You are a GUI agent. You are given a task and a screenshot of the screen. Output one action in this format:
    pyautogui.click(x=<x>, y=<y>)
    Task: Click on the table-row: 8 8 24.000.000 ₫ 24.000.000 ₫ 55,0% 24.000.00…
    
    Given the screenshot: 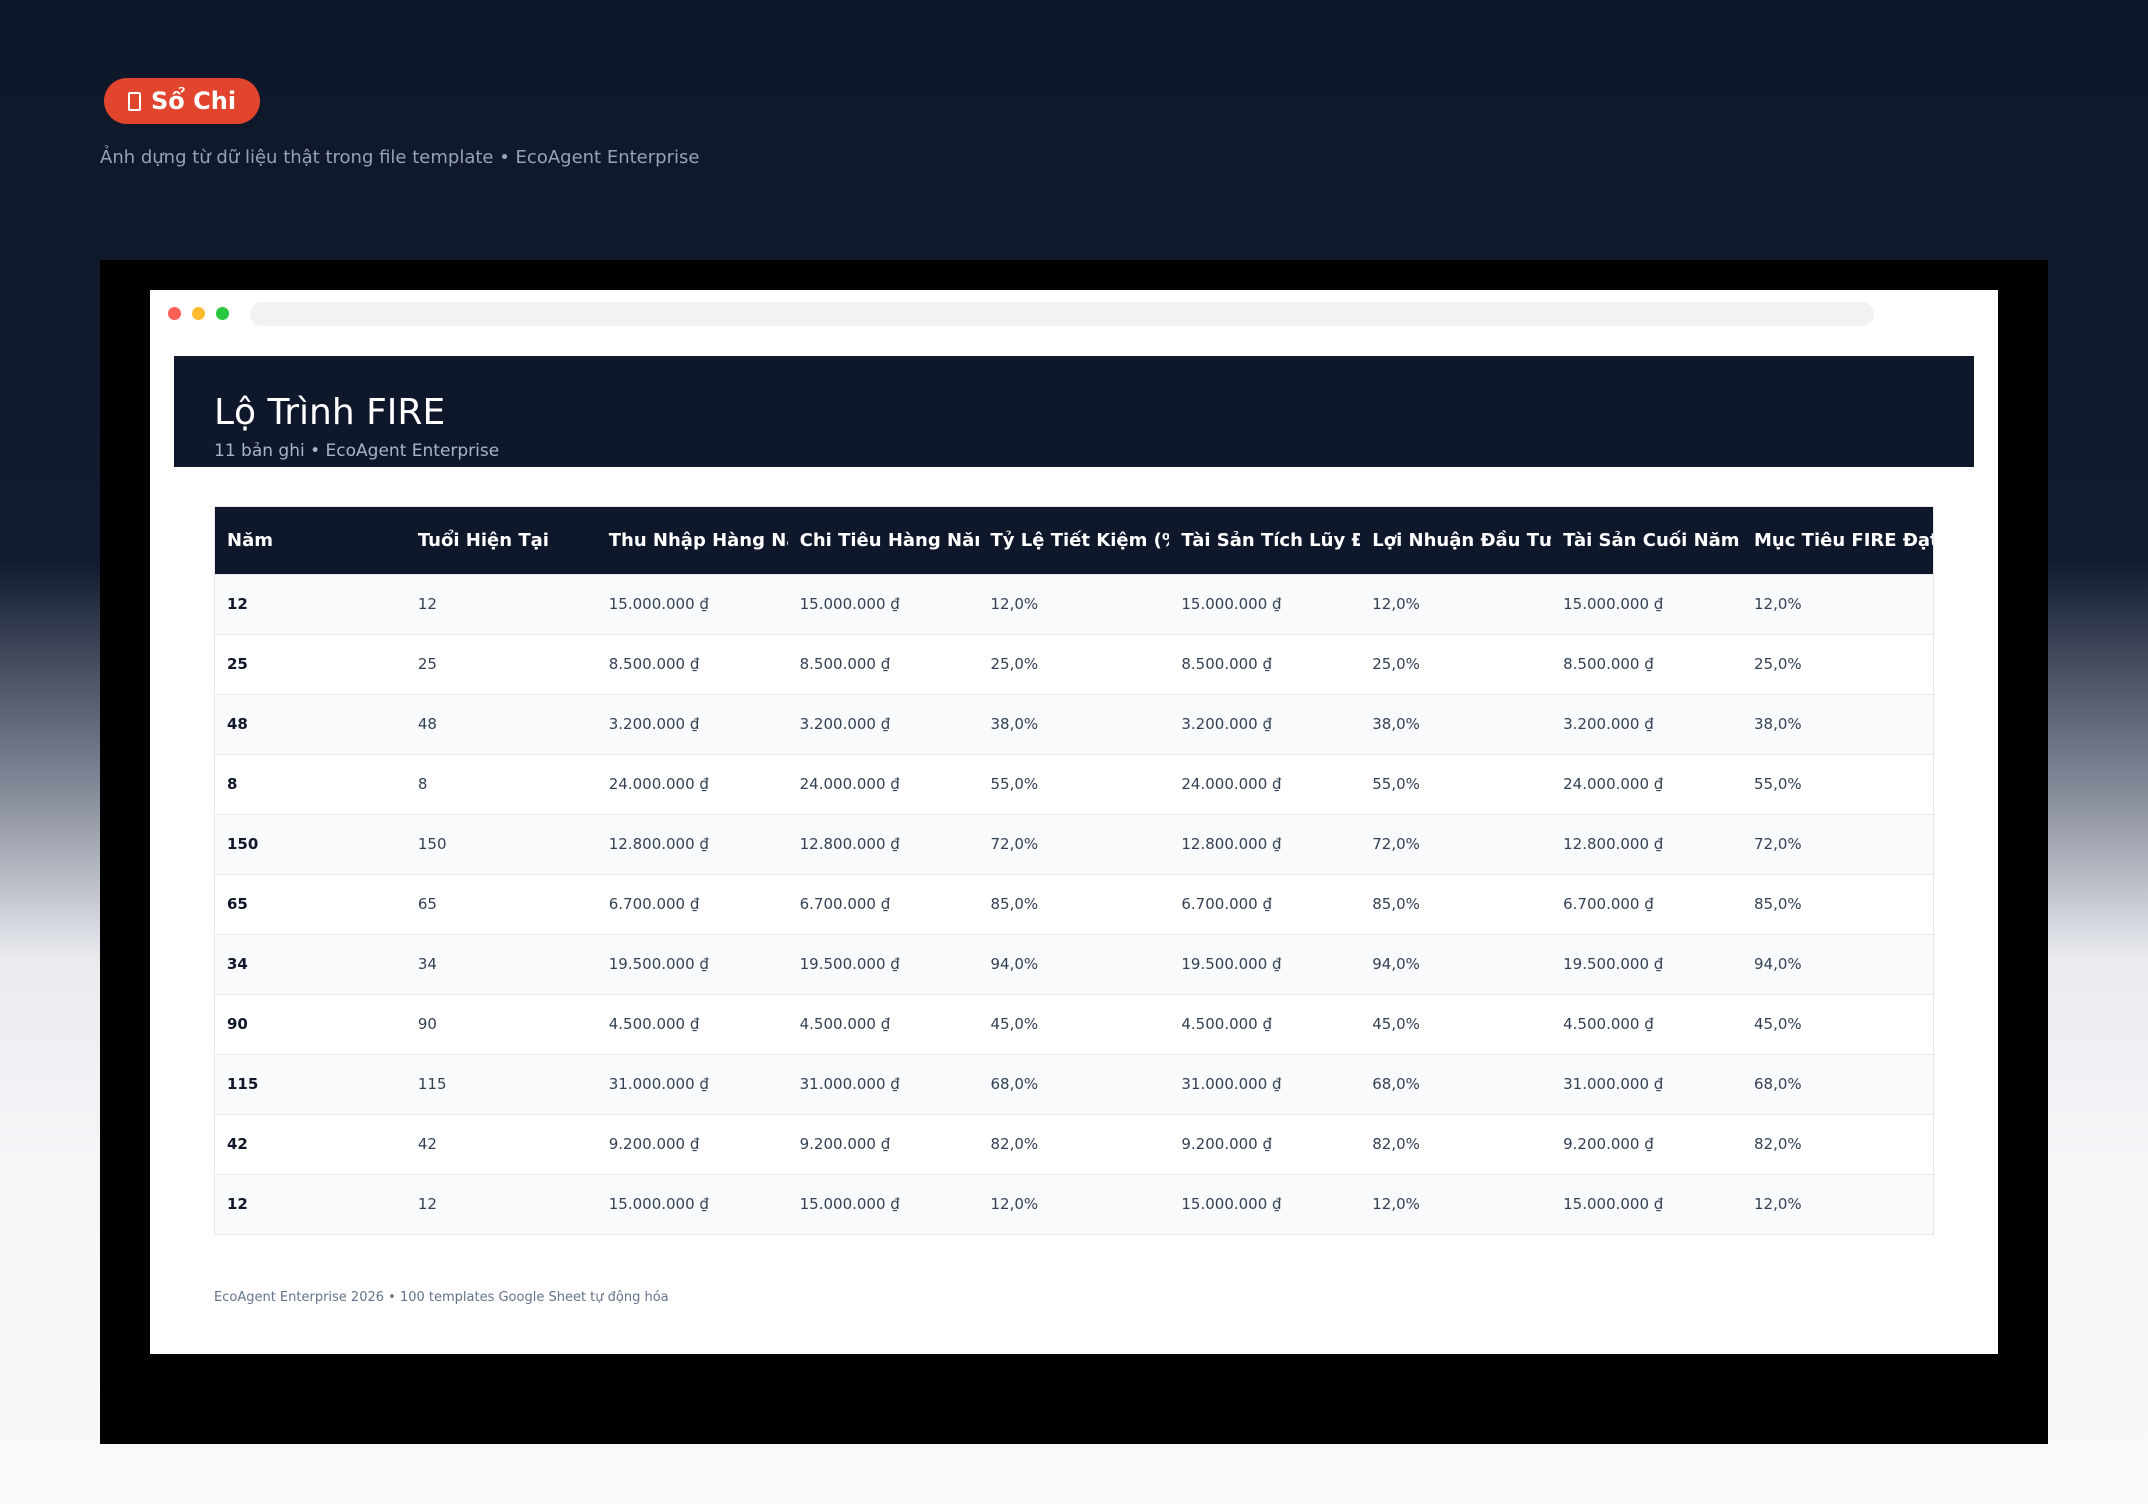 What is the action you would take?
    pyautogui.click(x=1074, y=784)
    